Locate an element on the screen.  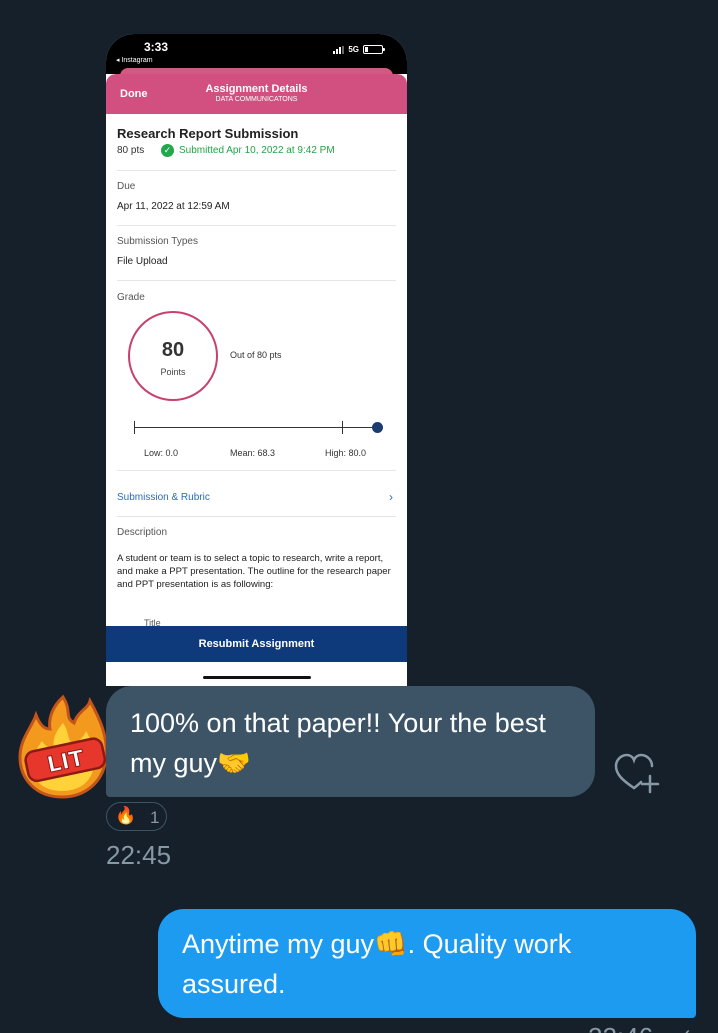
submission-types-label: Submission Types is located at coordinates (157, 241).